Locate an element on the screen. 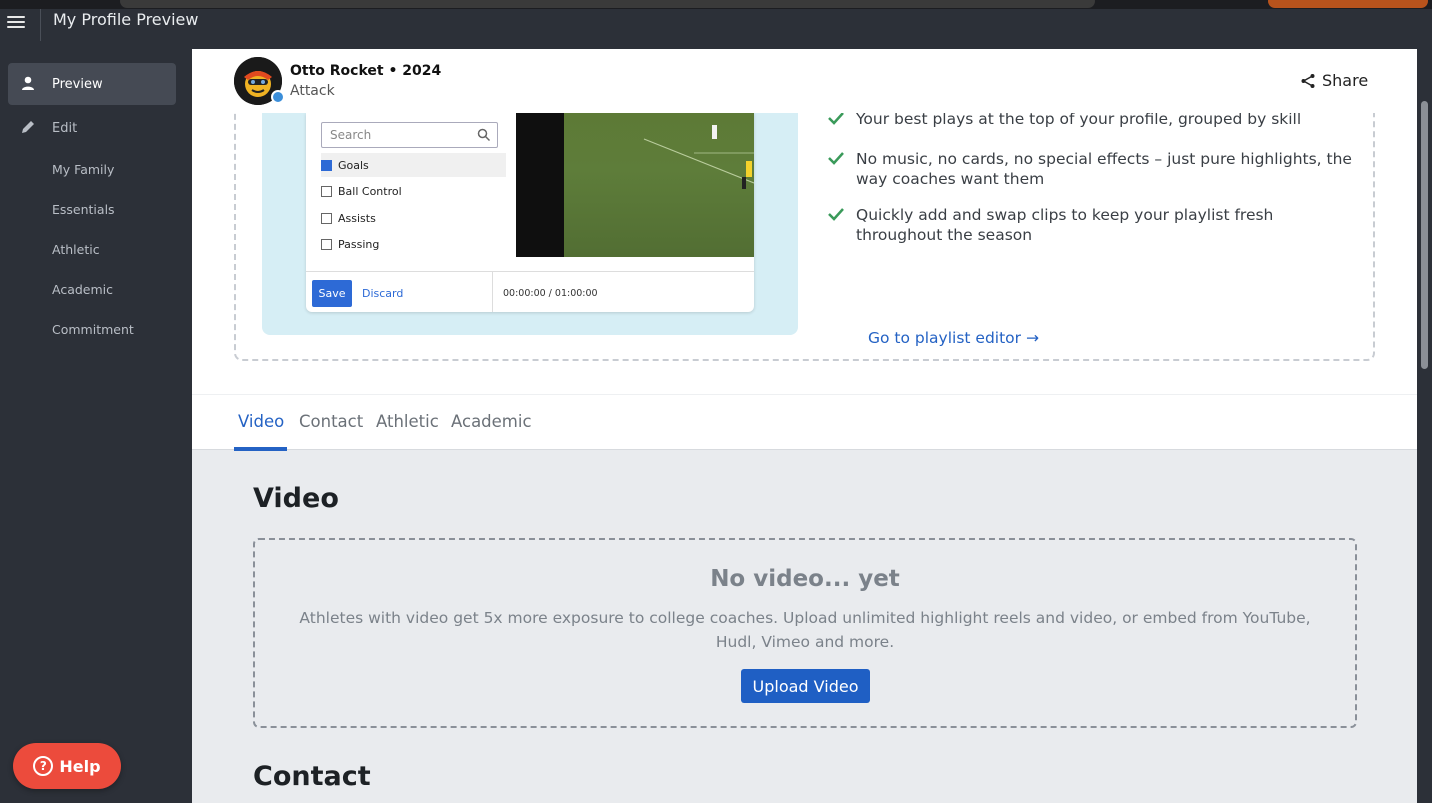 Image resolution: width=1432 pixels, height=803 pixels. share-icon is located at coordinates (1308, 80).